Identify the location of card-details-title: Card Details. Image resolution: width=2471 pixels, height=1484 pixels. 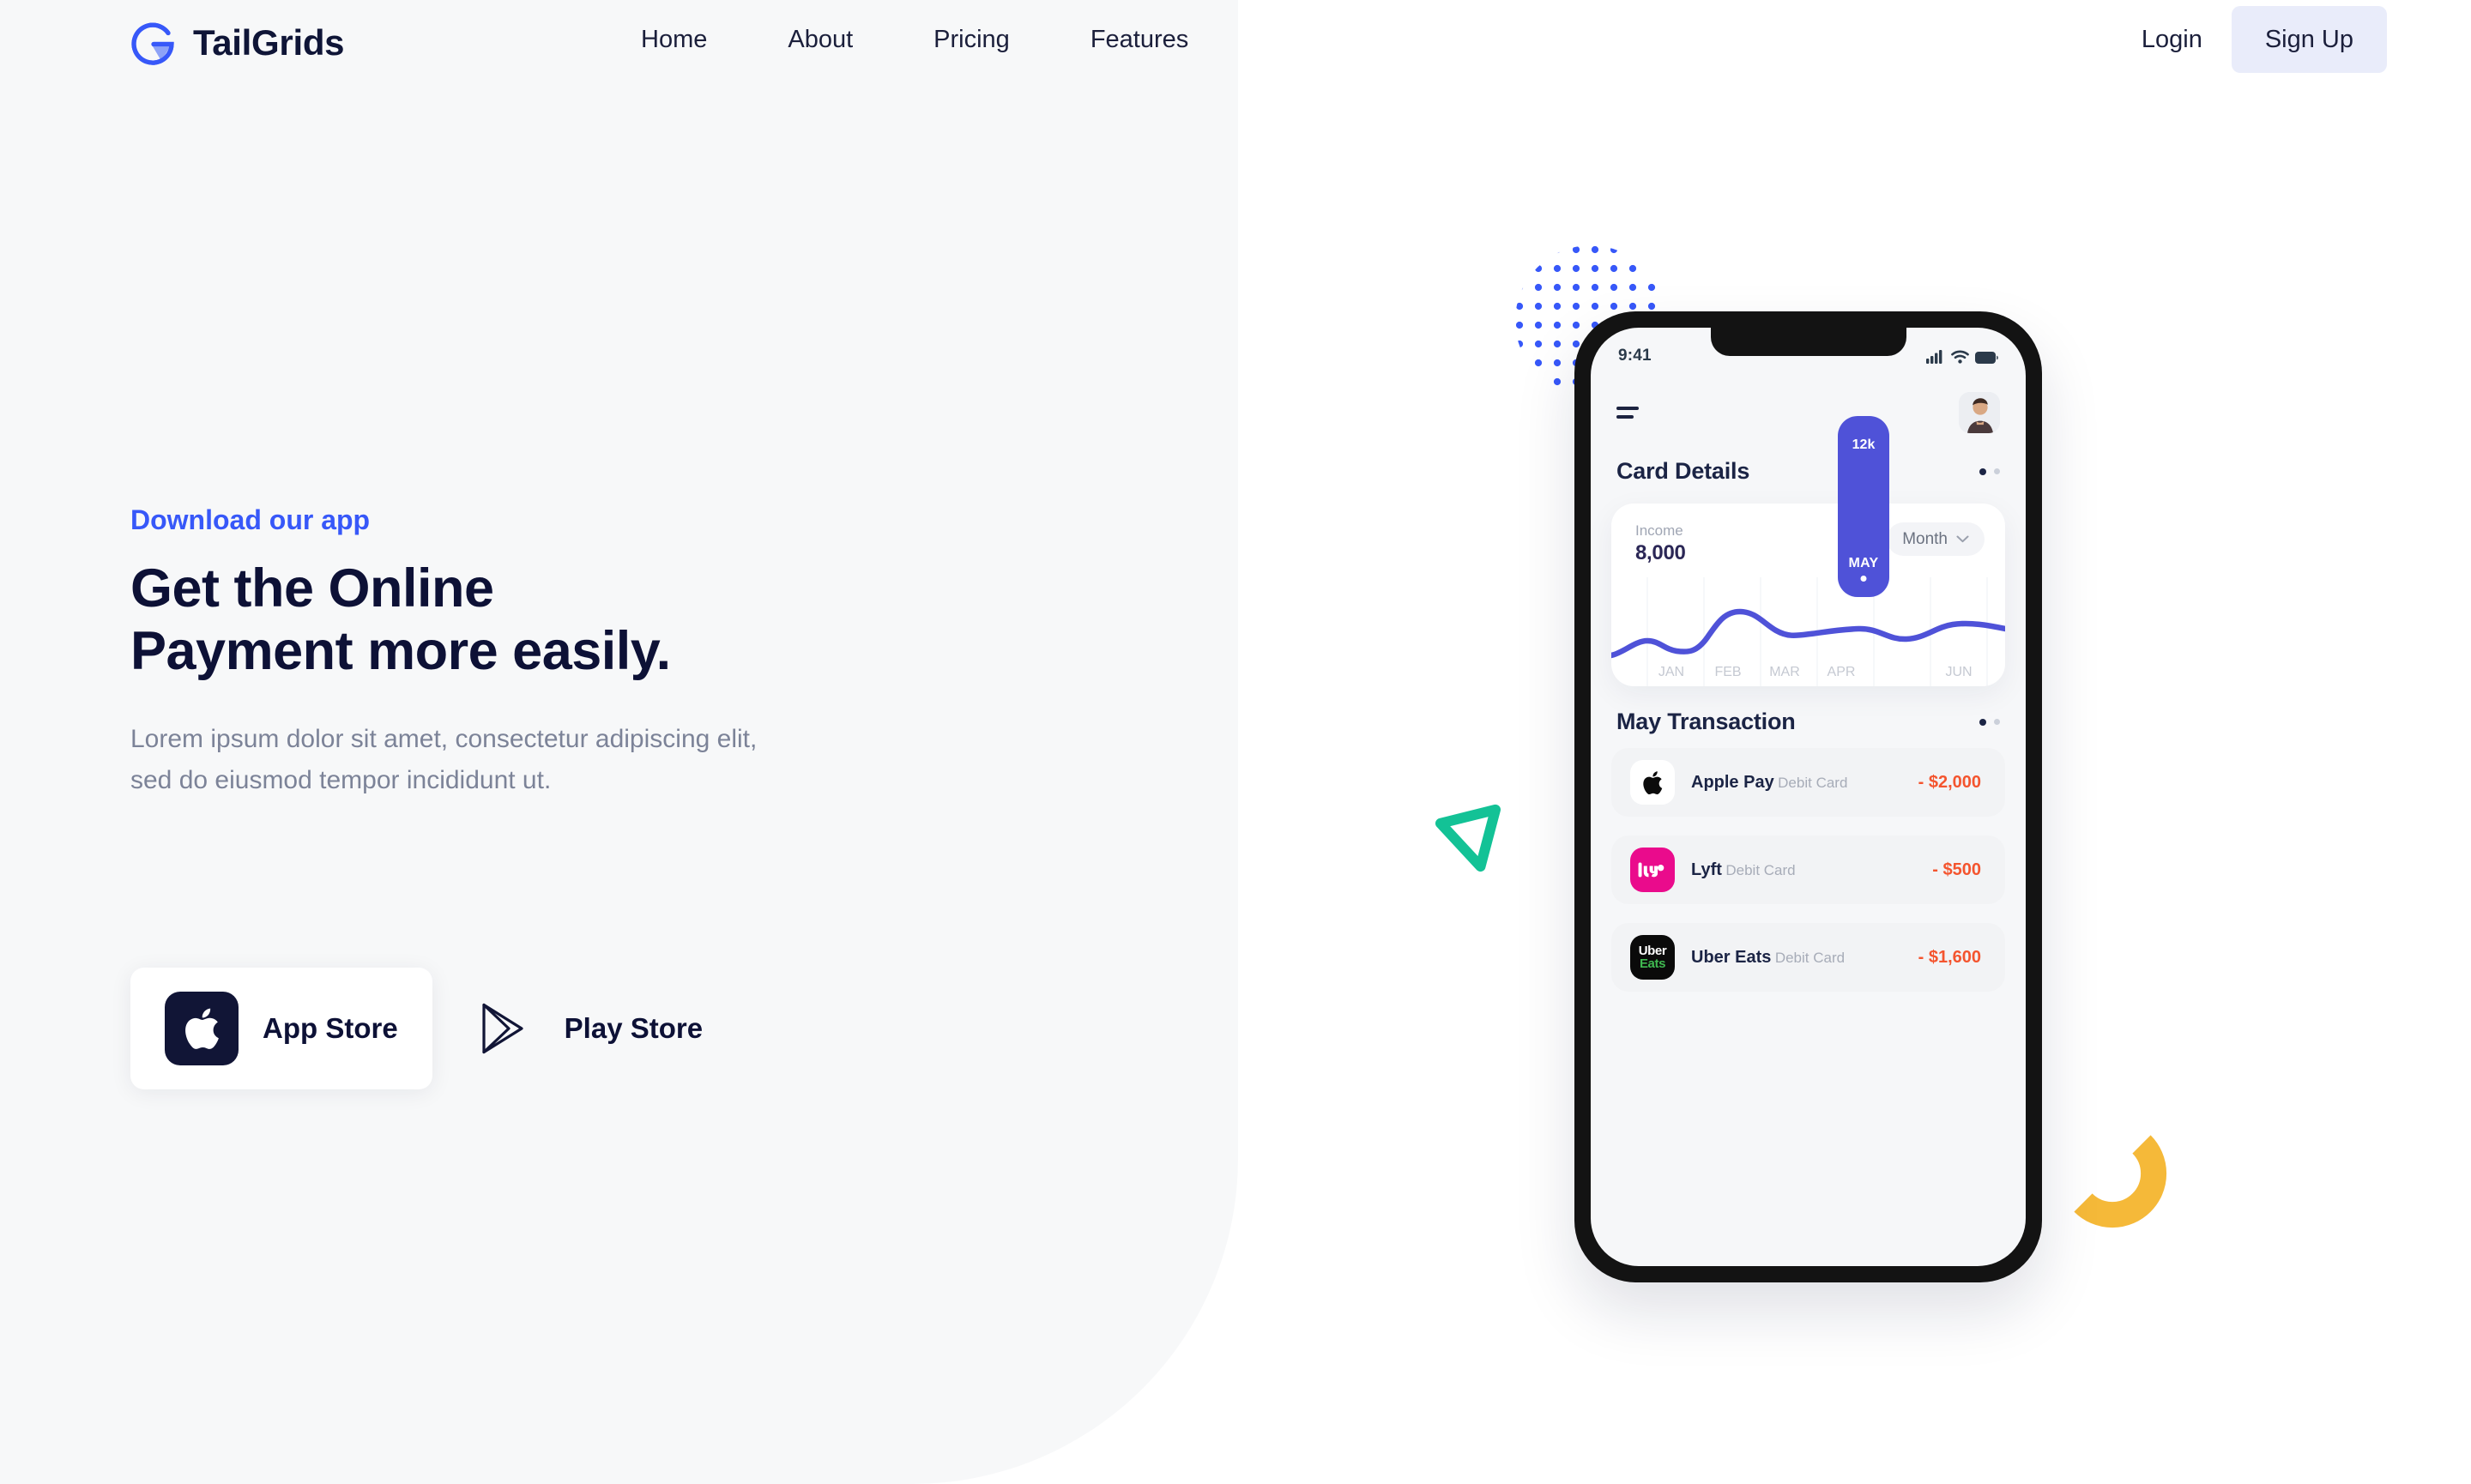
(1683, 471).